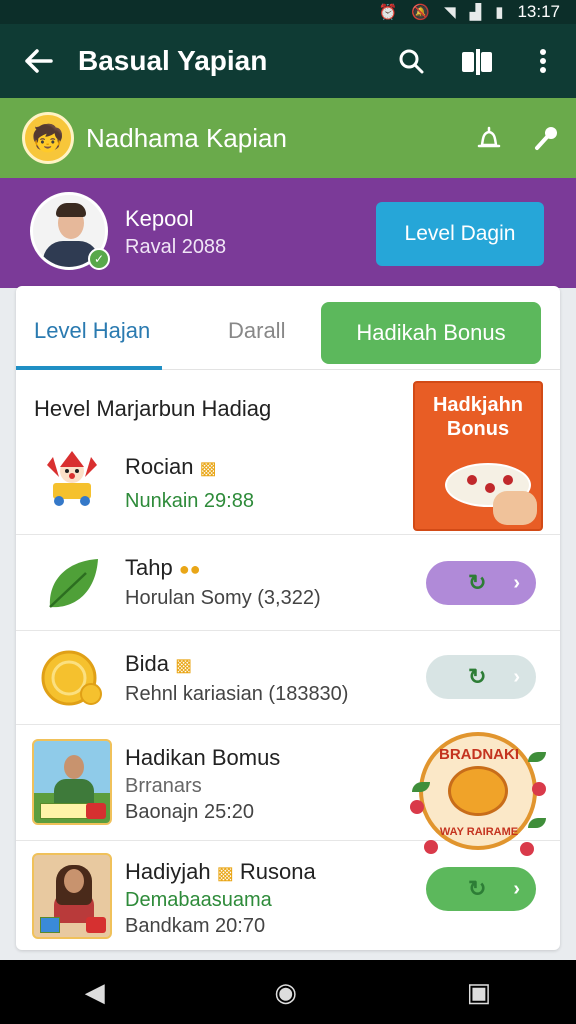 This screenshot has height=1024, width=576. What do you see at coordinates (72, 679) in the screenshot?
I see `coin-icon` at bounding box center [72, 679].